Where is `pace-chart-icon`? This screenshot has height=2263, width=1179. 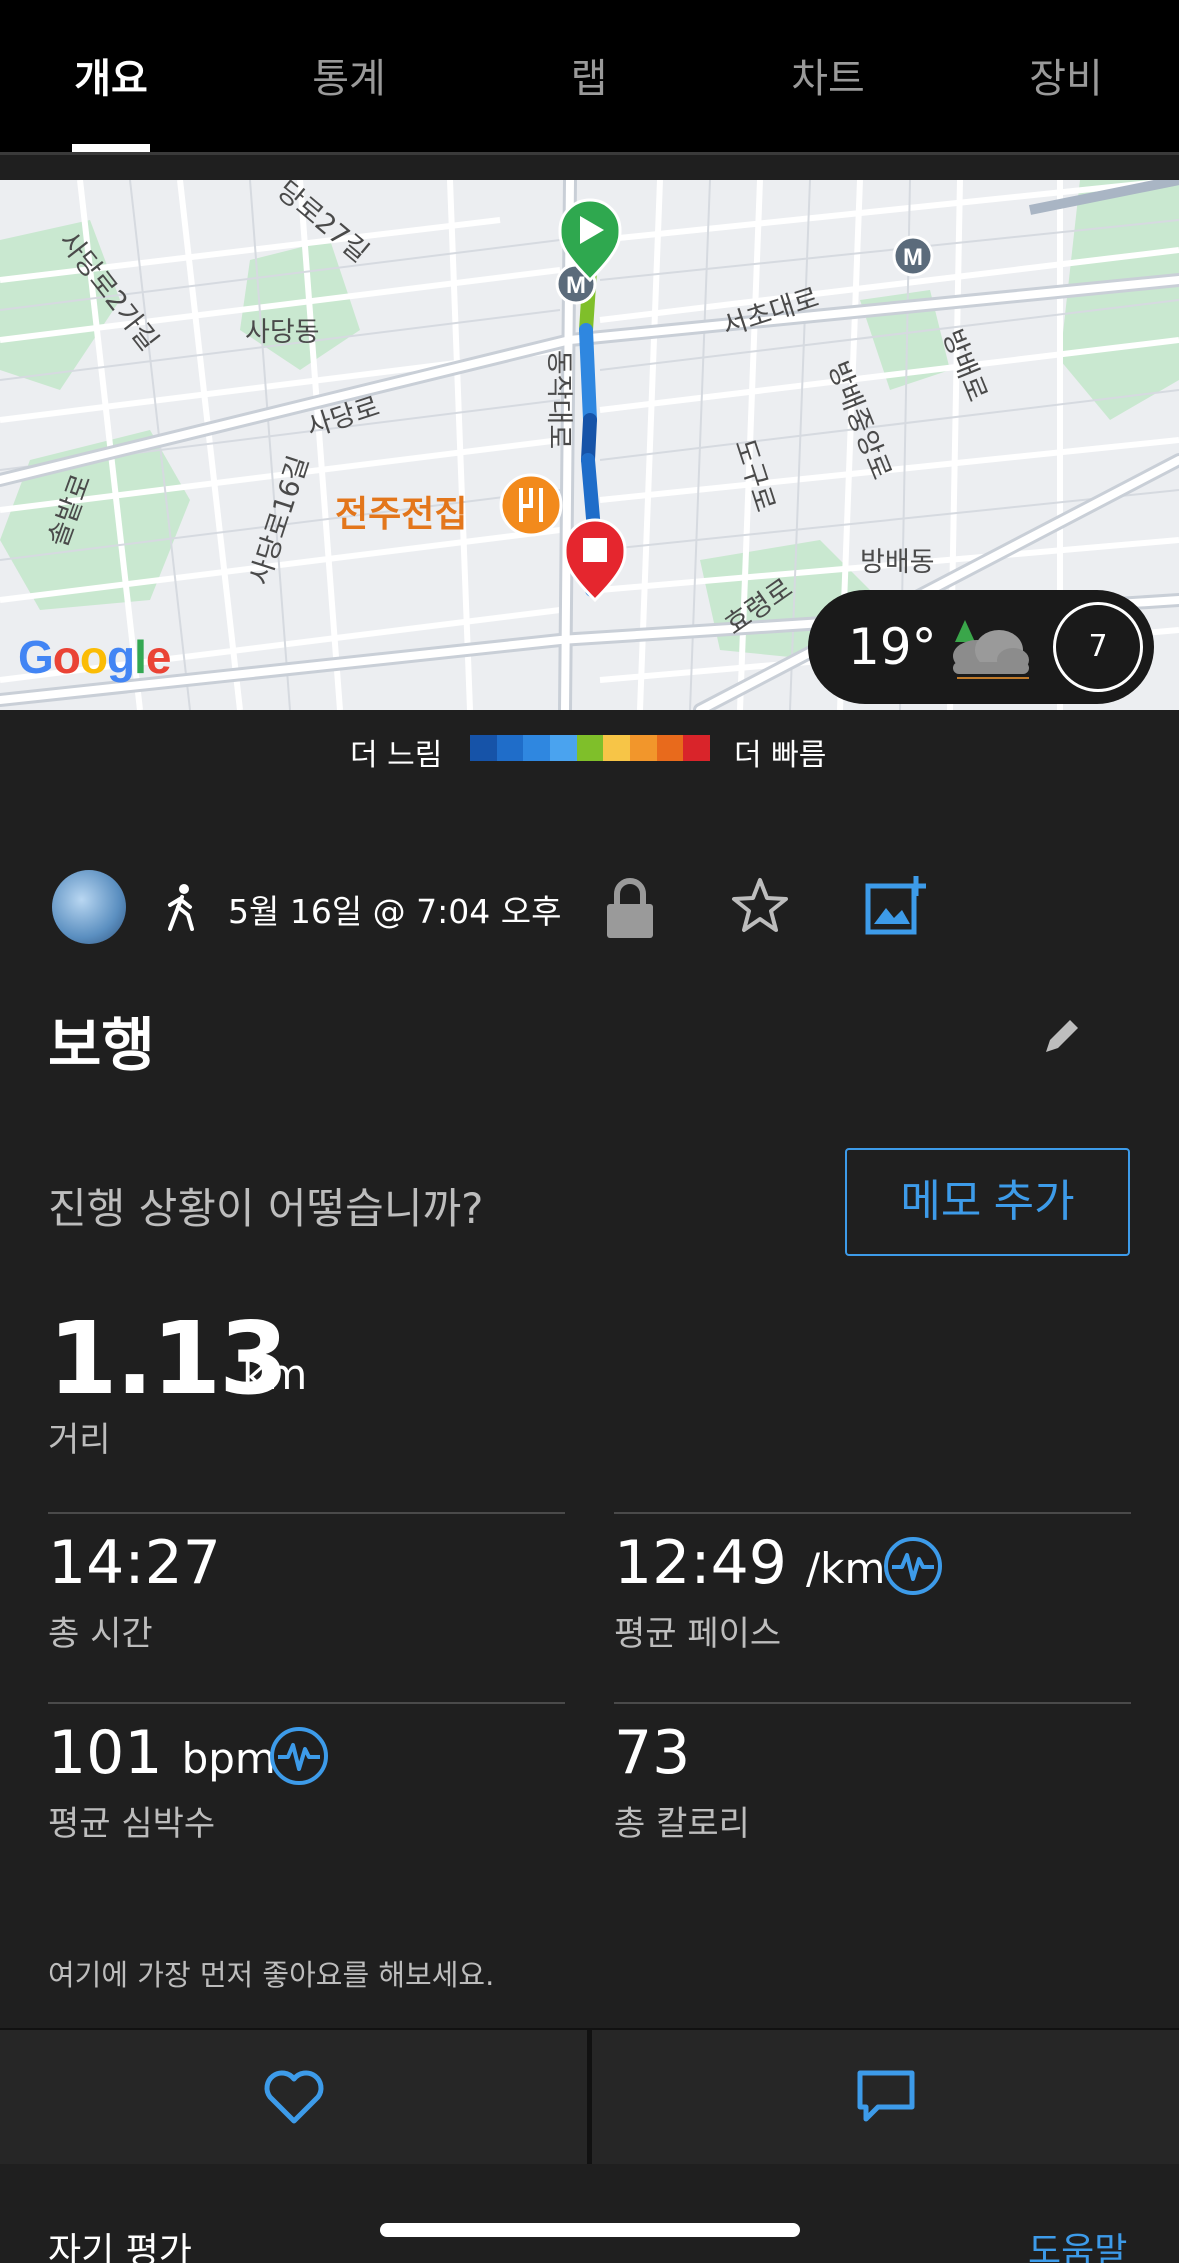
pace-chart-icon is located at coordinates (913, 1566).